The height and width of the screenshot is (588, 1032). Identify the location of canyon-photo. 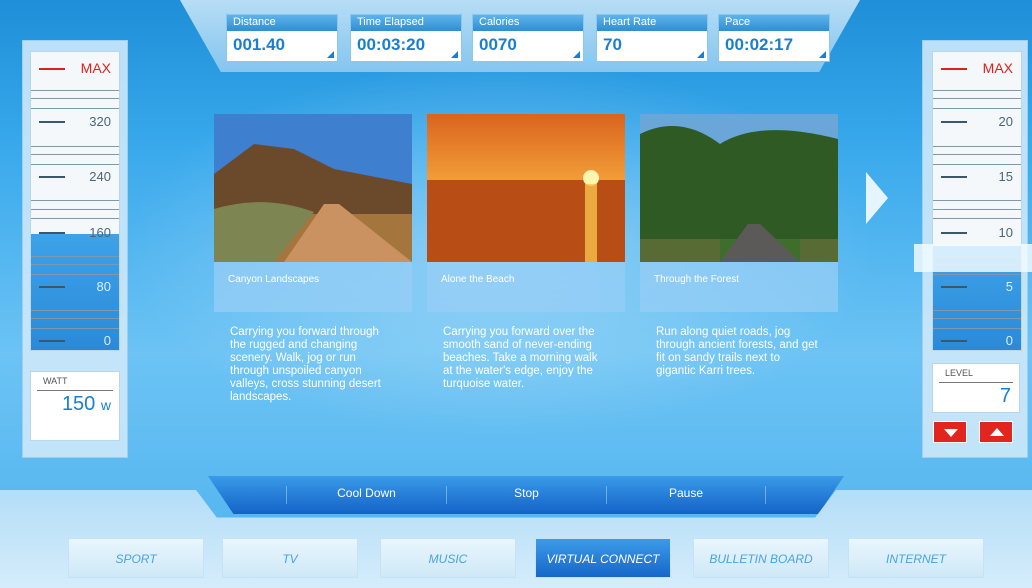
(313, 188).